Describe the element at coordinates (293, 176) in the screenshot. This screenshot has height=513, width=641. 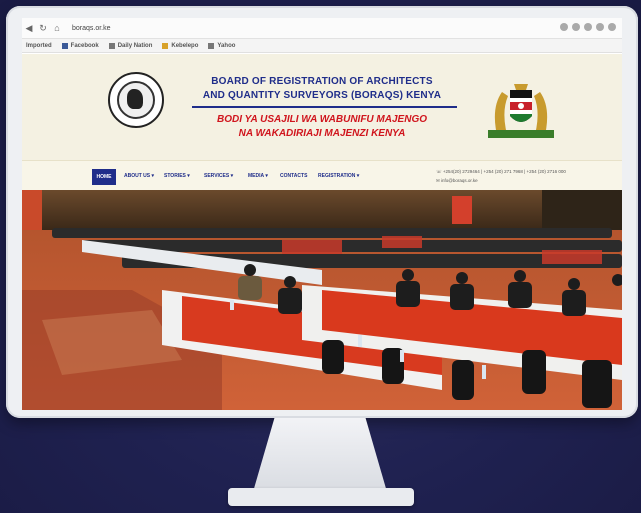
I see `nav-contacts: CONTACTS` at that location.